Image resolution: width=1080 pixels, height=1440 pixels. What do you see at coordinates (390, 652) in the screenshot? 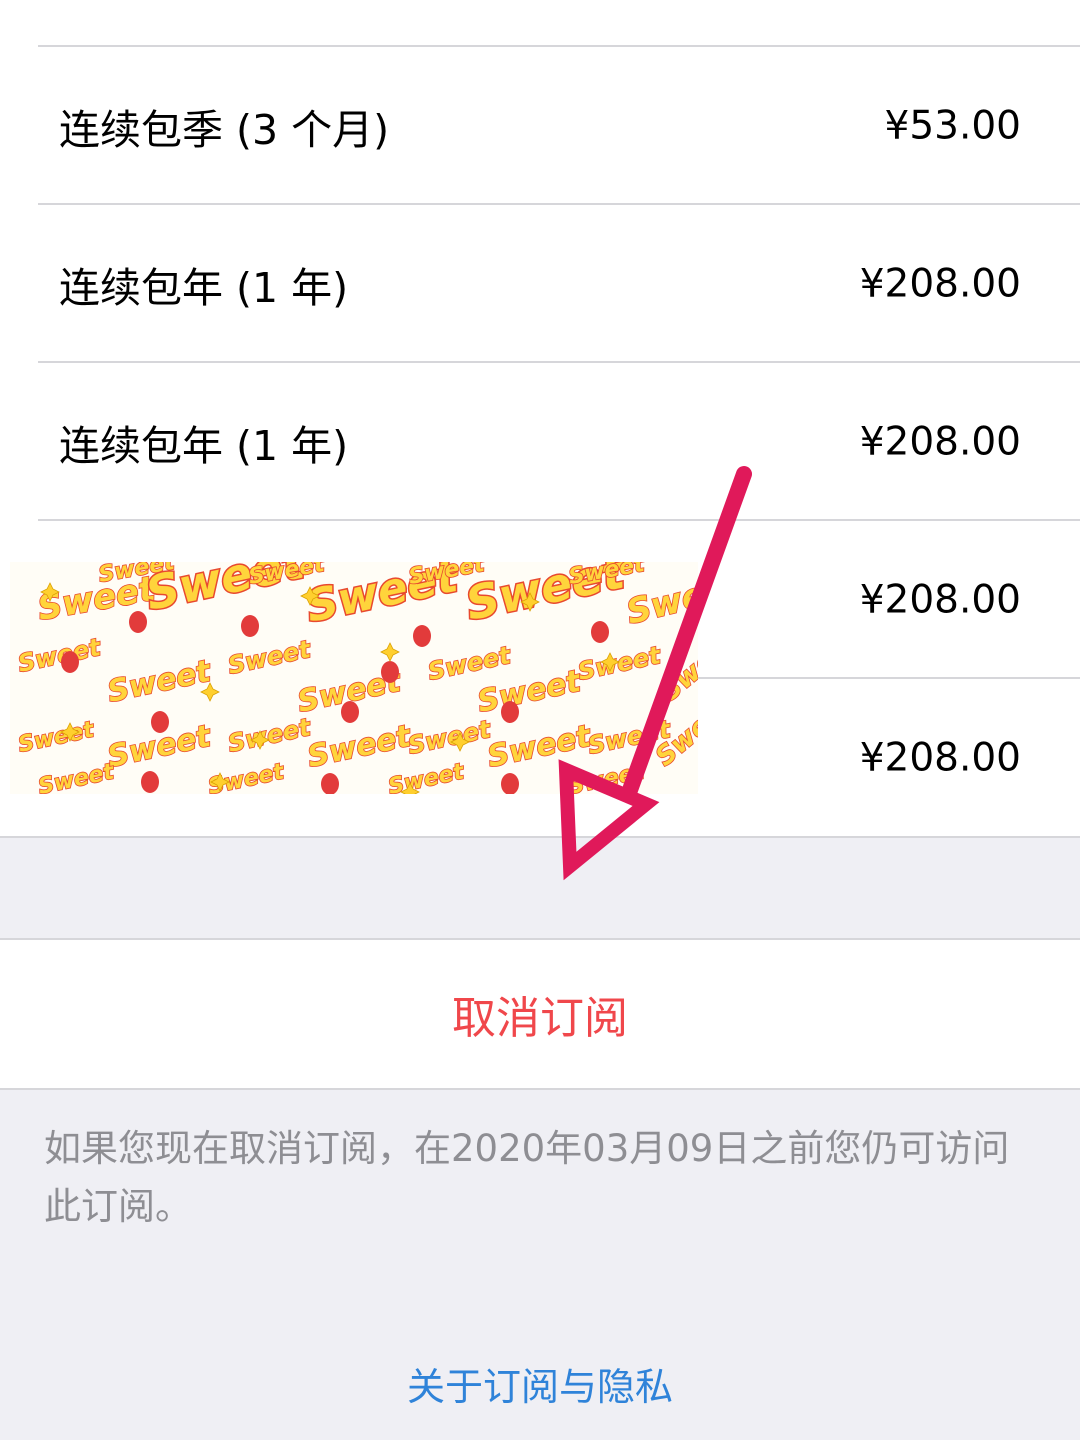
I see `sparkle-icon` at bounding box center [390, 652].